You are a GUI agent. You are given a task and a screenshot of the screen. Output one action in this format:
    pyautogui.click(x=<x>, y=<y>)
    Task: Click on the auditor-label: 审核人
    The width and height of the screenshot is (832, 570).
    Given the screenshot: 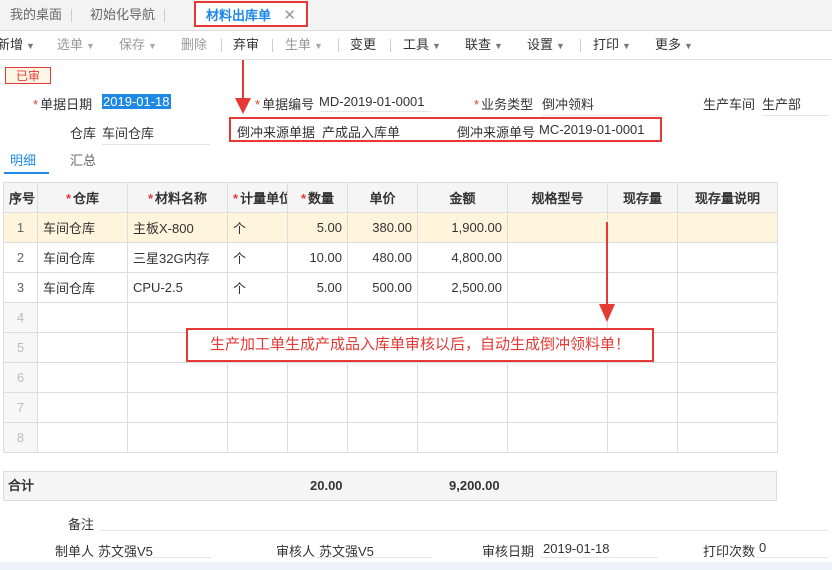 What is the action you would take?
    pyautogui.click(x=296, y=551)
    